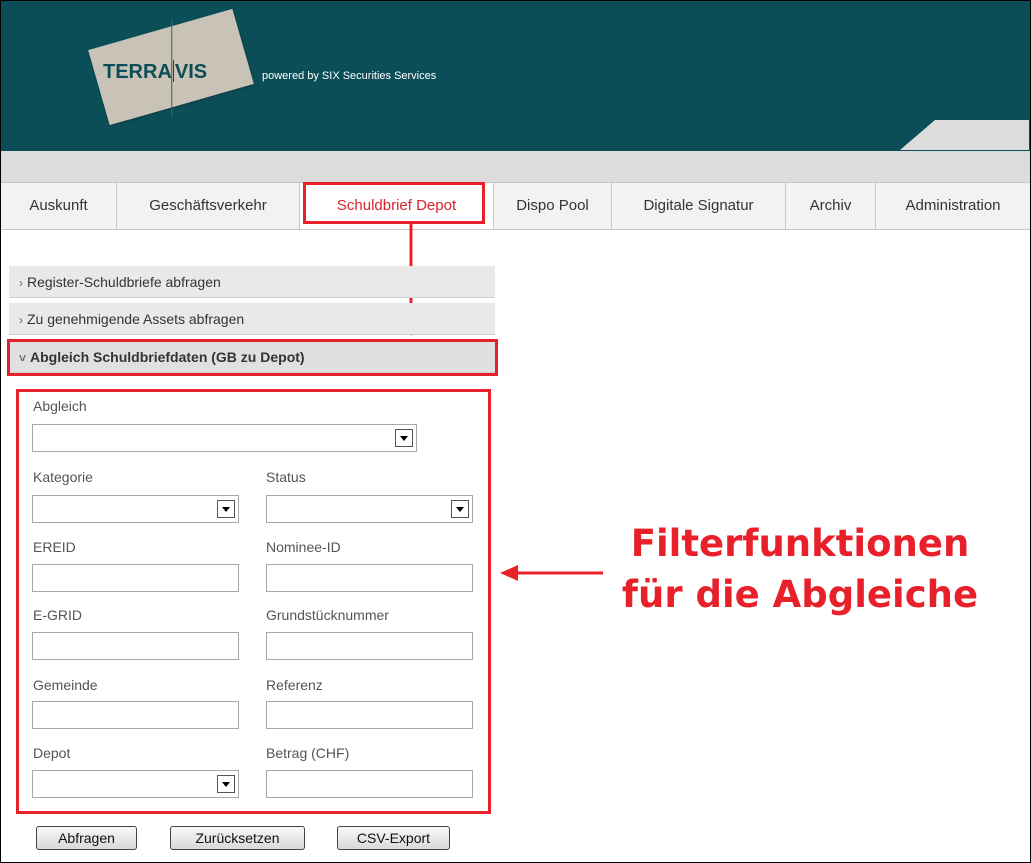 Image resolution: width=1031 pixels, height=863 pixels. What do you see at coordinates (57, 615) in the screenshot?
I see `egrid-label: E-GRID` at bounding box center [57, 615].